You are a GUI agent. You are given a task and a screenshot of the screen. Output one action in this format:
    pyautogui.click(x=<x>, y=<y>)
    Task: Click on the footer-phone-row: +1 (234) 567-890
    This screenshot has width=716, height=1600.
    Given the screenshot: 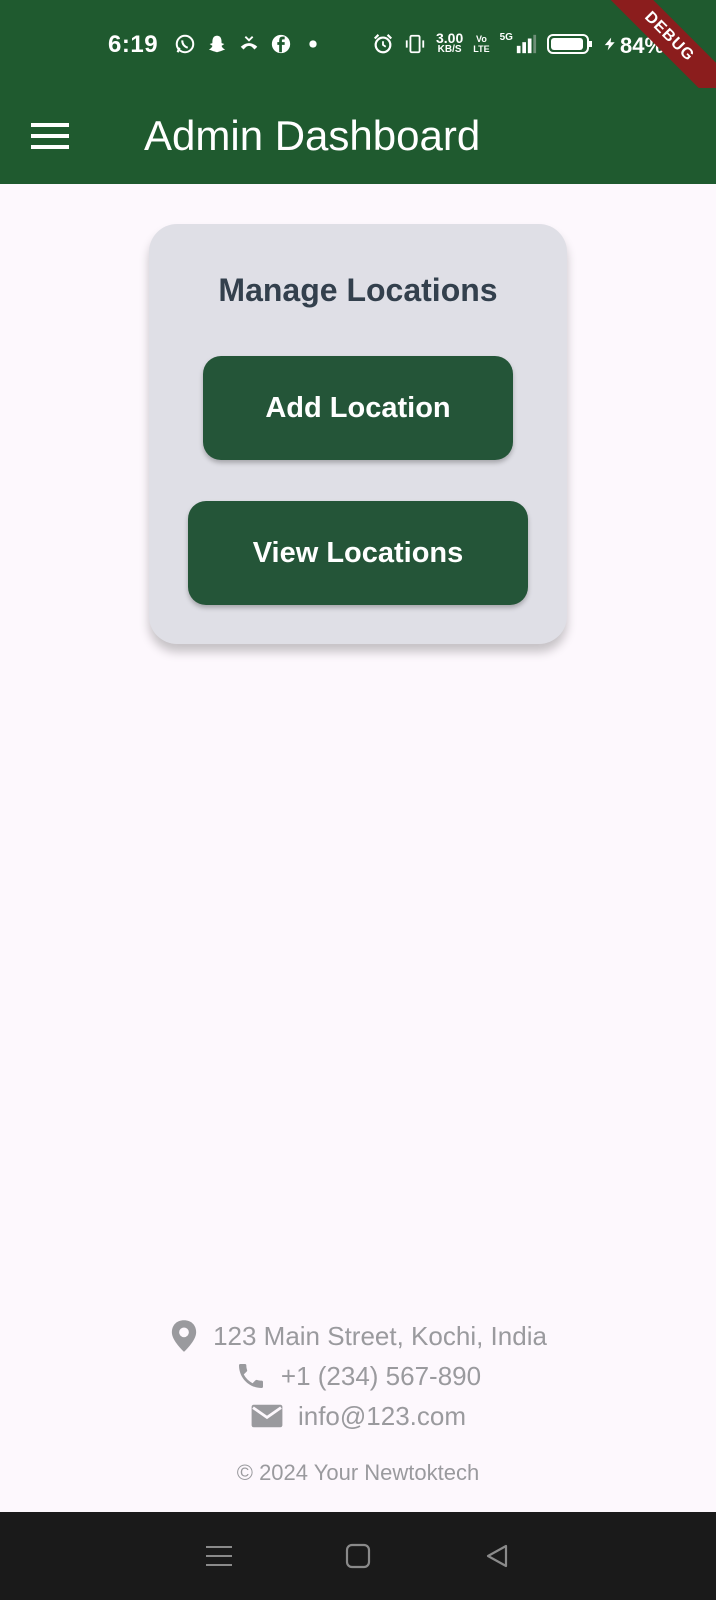 What is the action you would take?
    pyautogui.click(x=358, y=1376)
    